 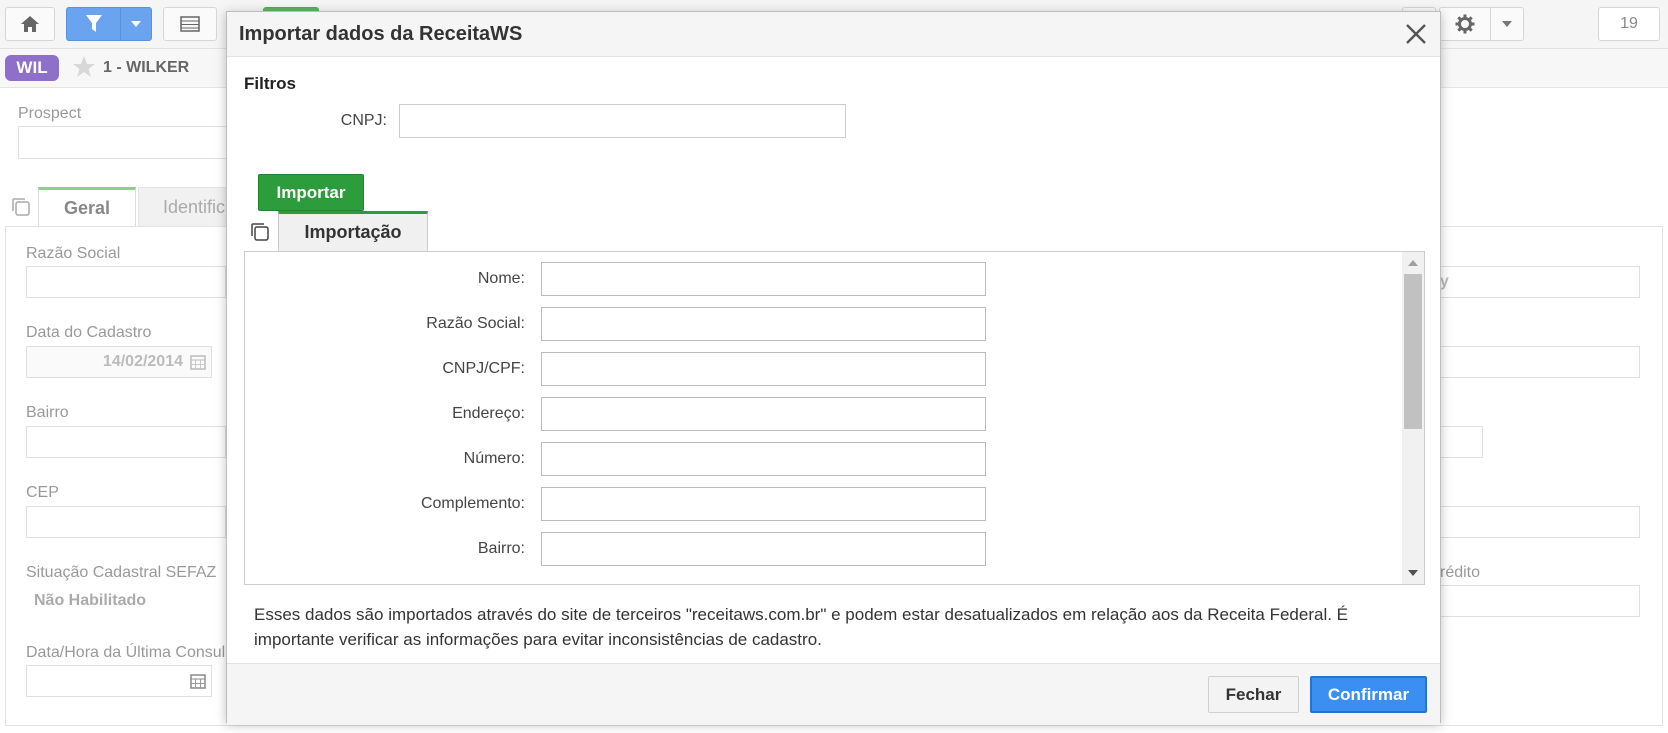 What do you see at coordinates (483, 368) in the screenshot?
I see `cnpj-cpf-label: CNPJ/CPF:` at bounding box center [483, 368].